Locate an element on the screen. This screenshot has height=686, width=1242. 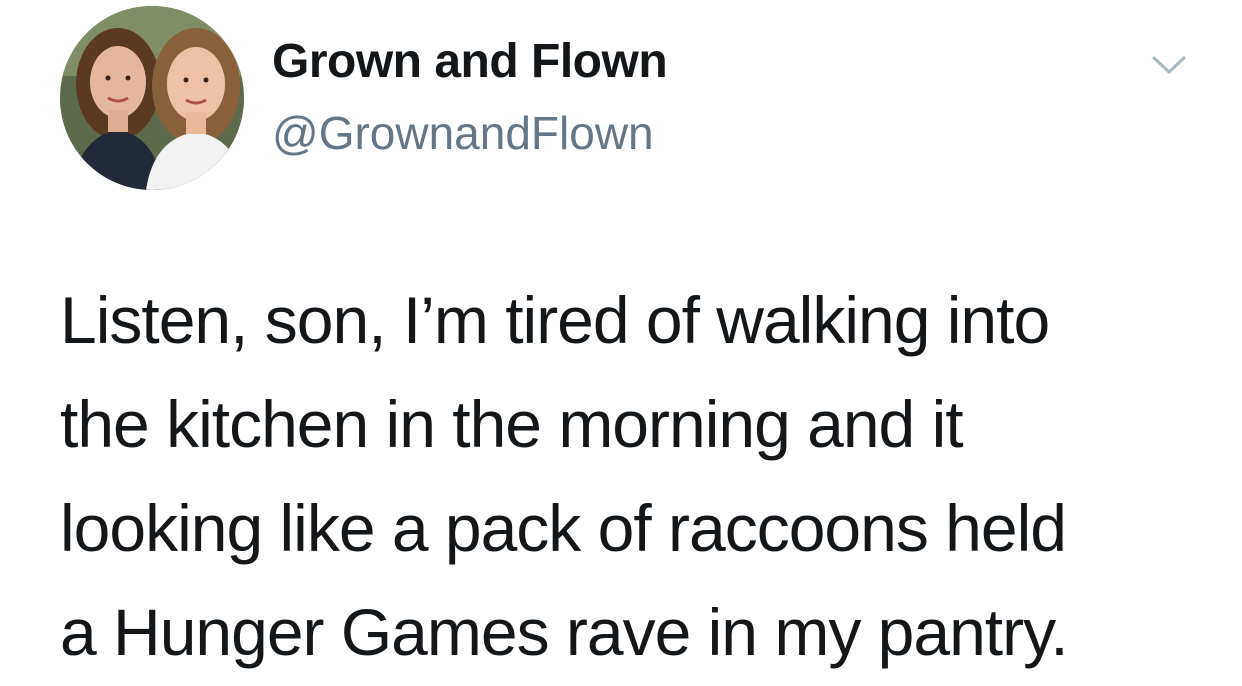
tweet-text-line: the kitchen in the morning and it is located at coordinates (512, 424).